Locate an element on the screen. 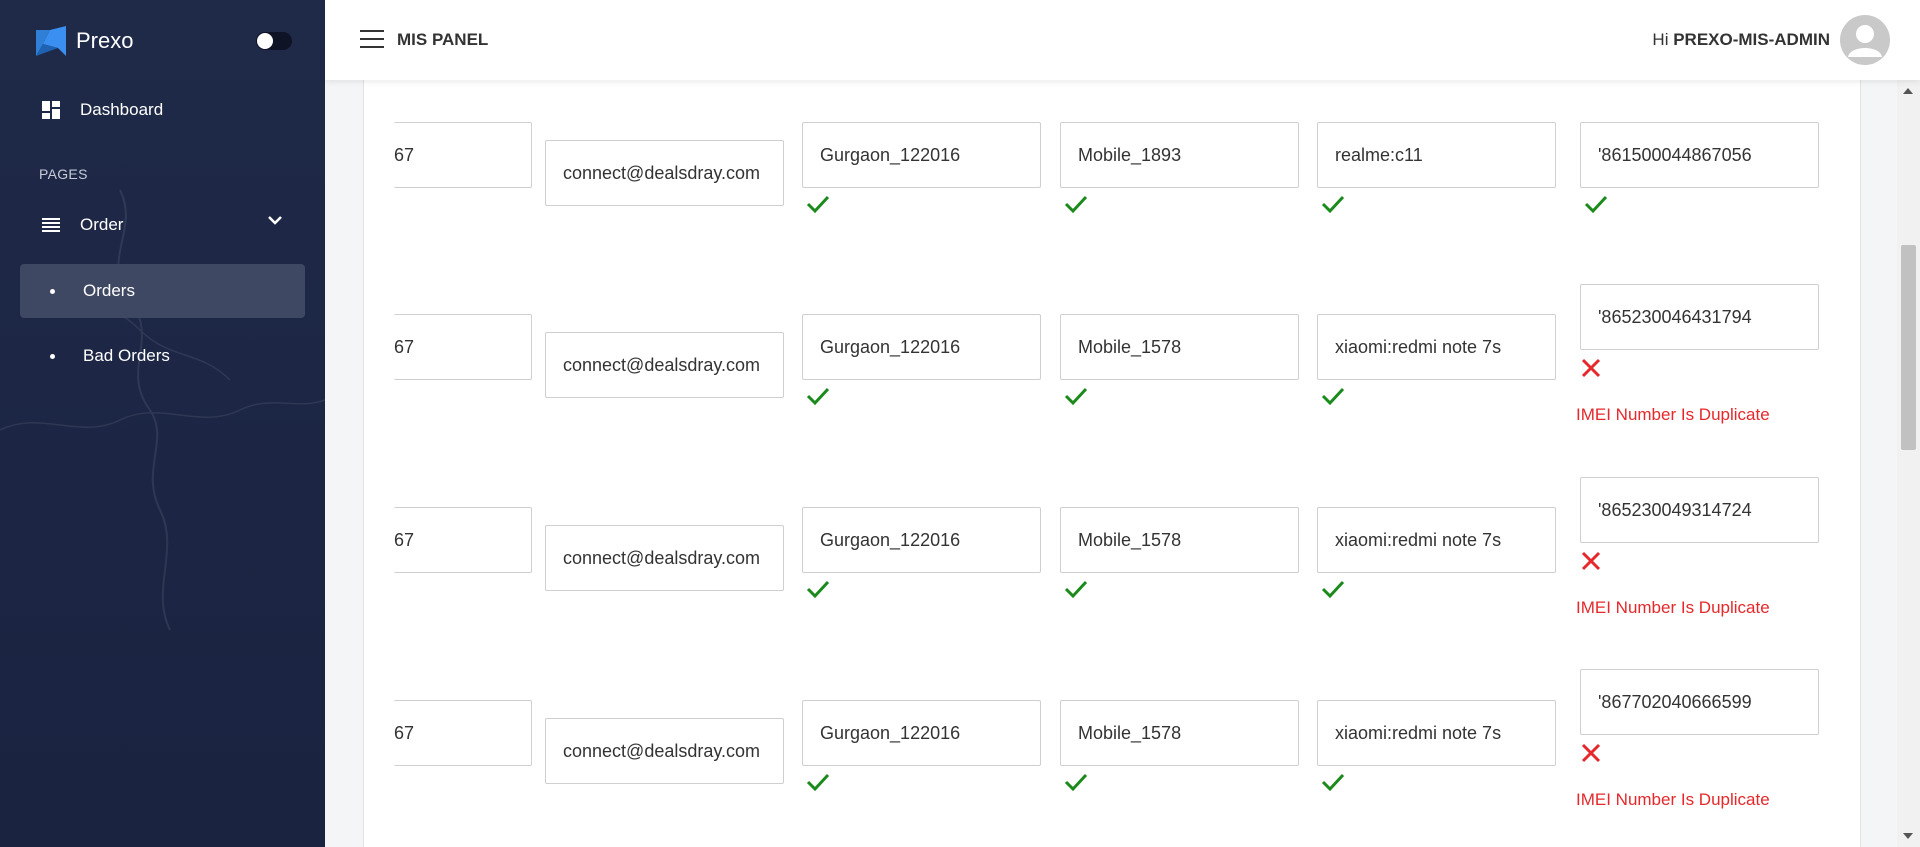 This screenshot has height=847, width=1920. user-icon is located at coordinates (1865, 41).